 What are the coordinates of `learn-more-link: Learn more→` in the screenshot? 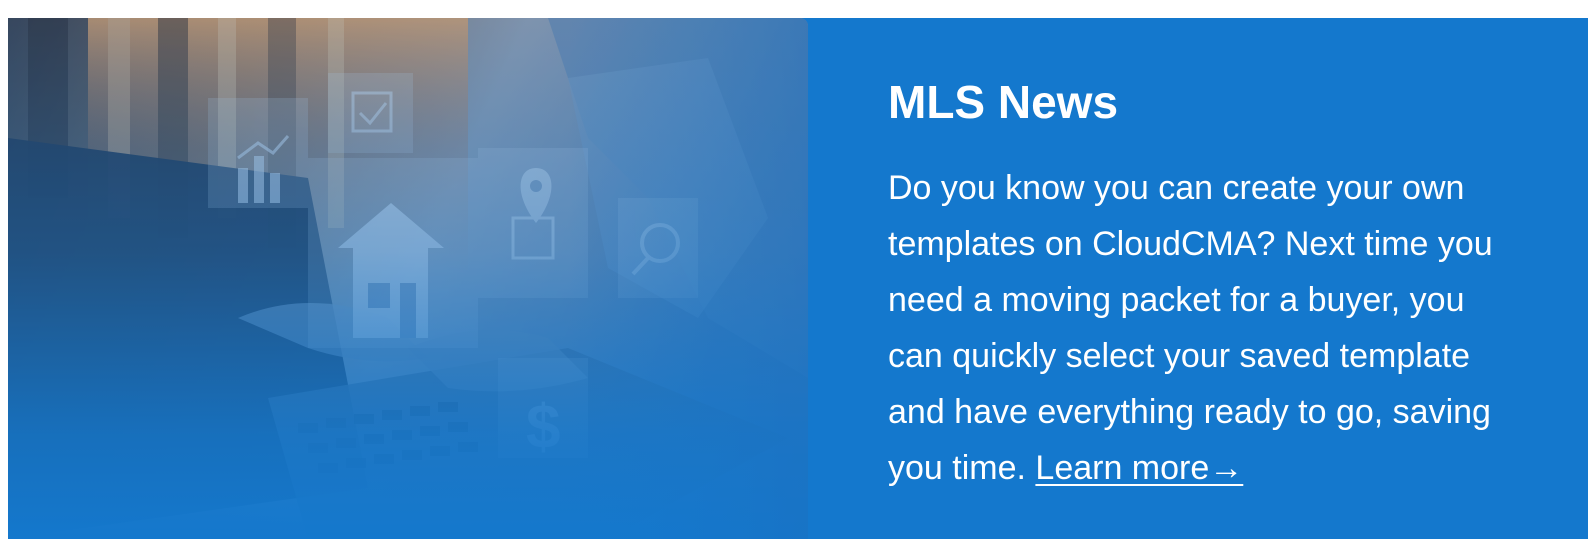 It's located at (1139, 468).